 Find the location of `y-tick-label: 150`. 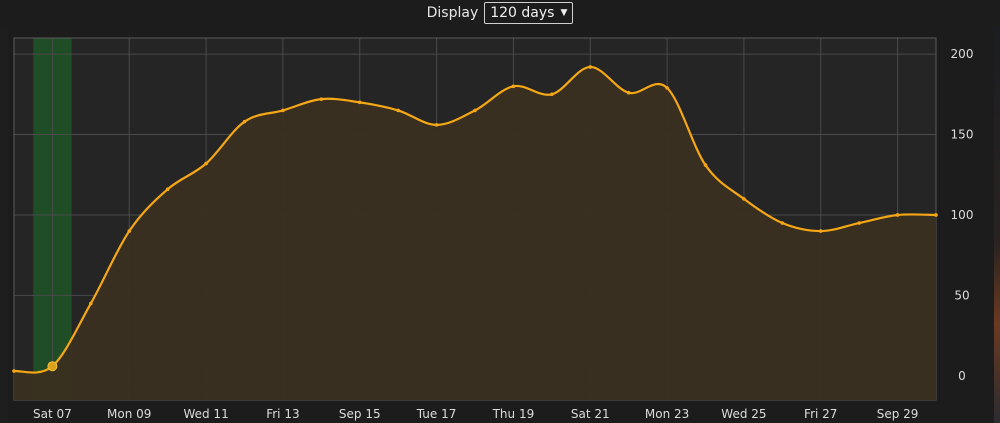

y-tick-label: 150 is located at coordinates (962, 135).